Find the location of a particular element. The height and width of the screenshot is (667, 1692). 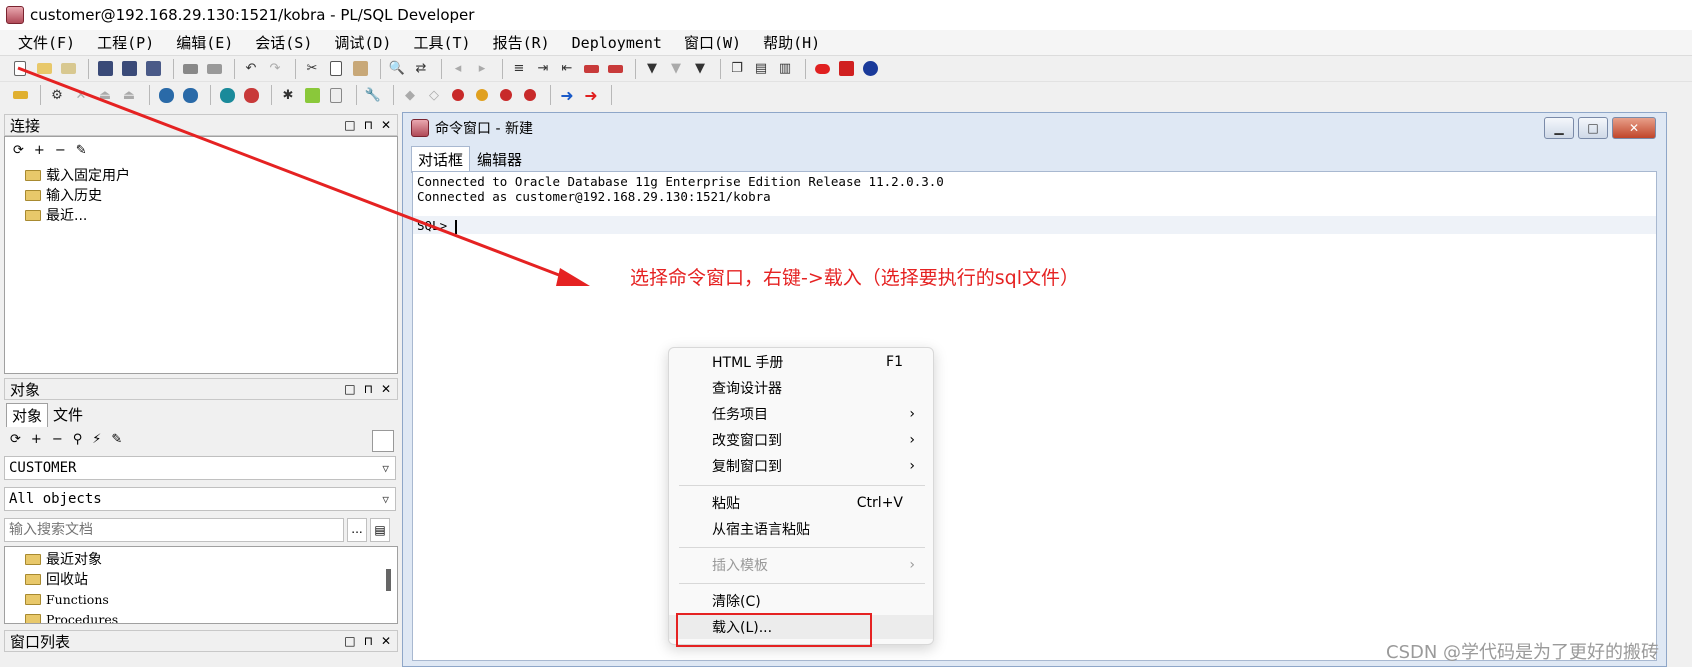

menu-item-task-items: 任务项目 › is located at coordinates (801, 414).